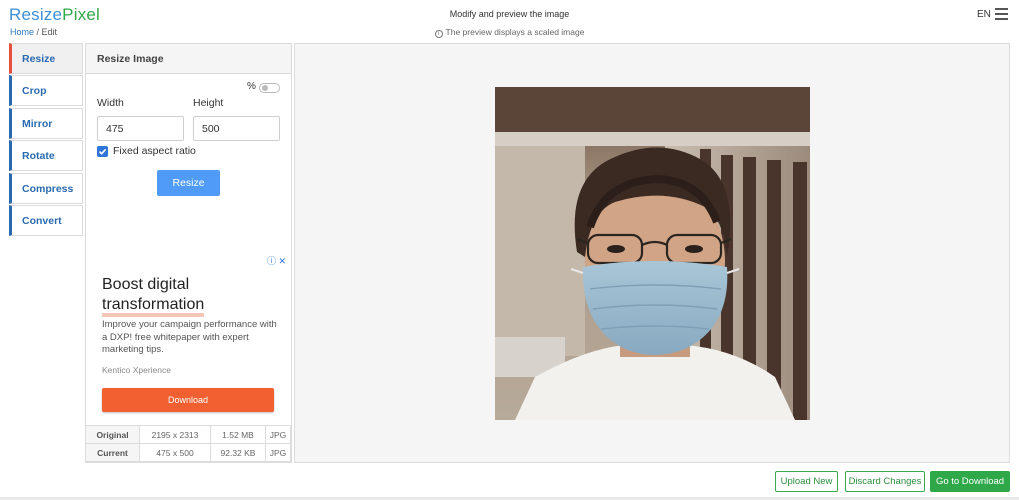 The image size is (1019, 500). I want to click on width-label: Width, so click(110, 103).